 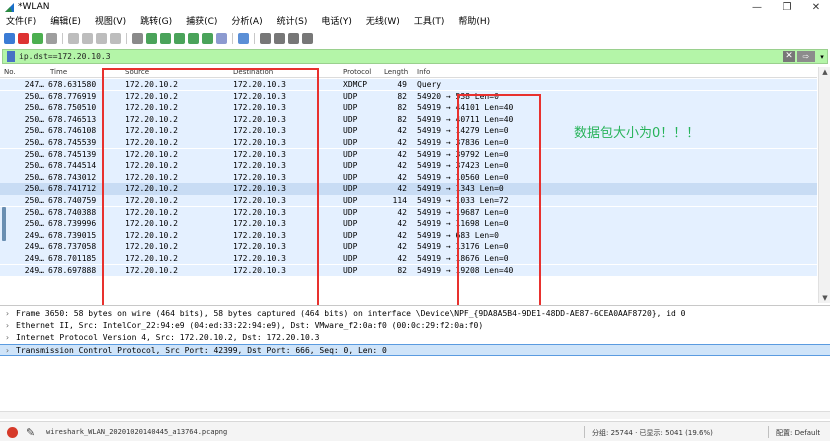 I want to click on back-icon, so click(x=151, y=38).